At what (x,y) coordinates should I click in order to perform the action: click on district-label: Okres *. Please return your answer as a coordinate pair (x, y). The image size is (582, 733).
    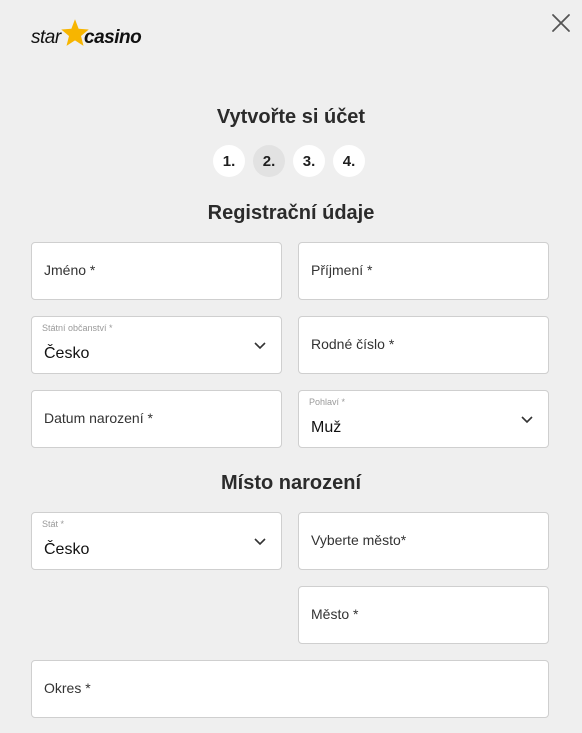
    Looking at the image, I should click on (67, 688).